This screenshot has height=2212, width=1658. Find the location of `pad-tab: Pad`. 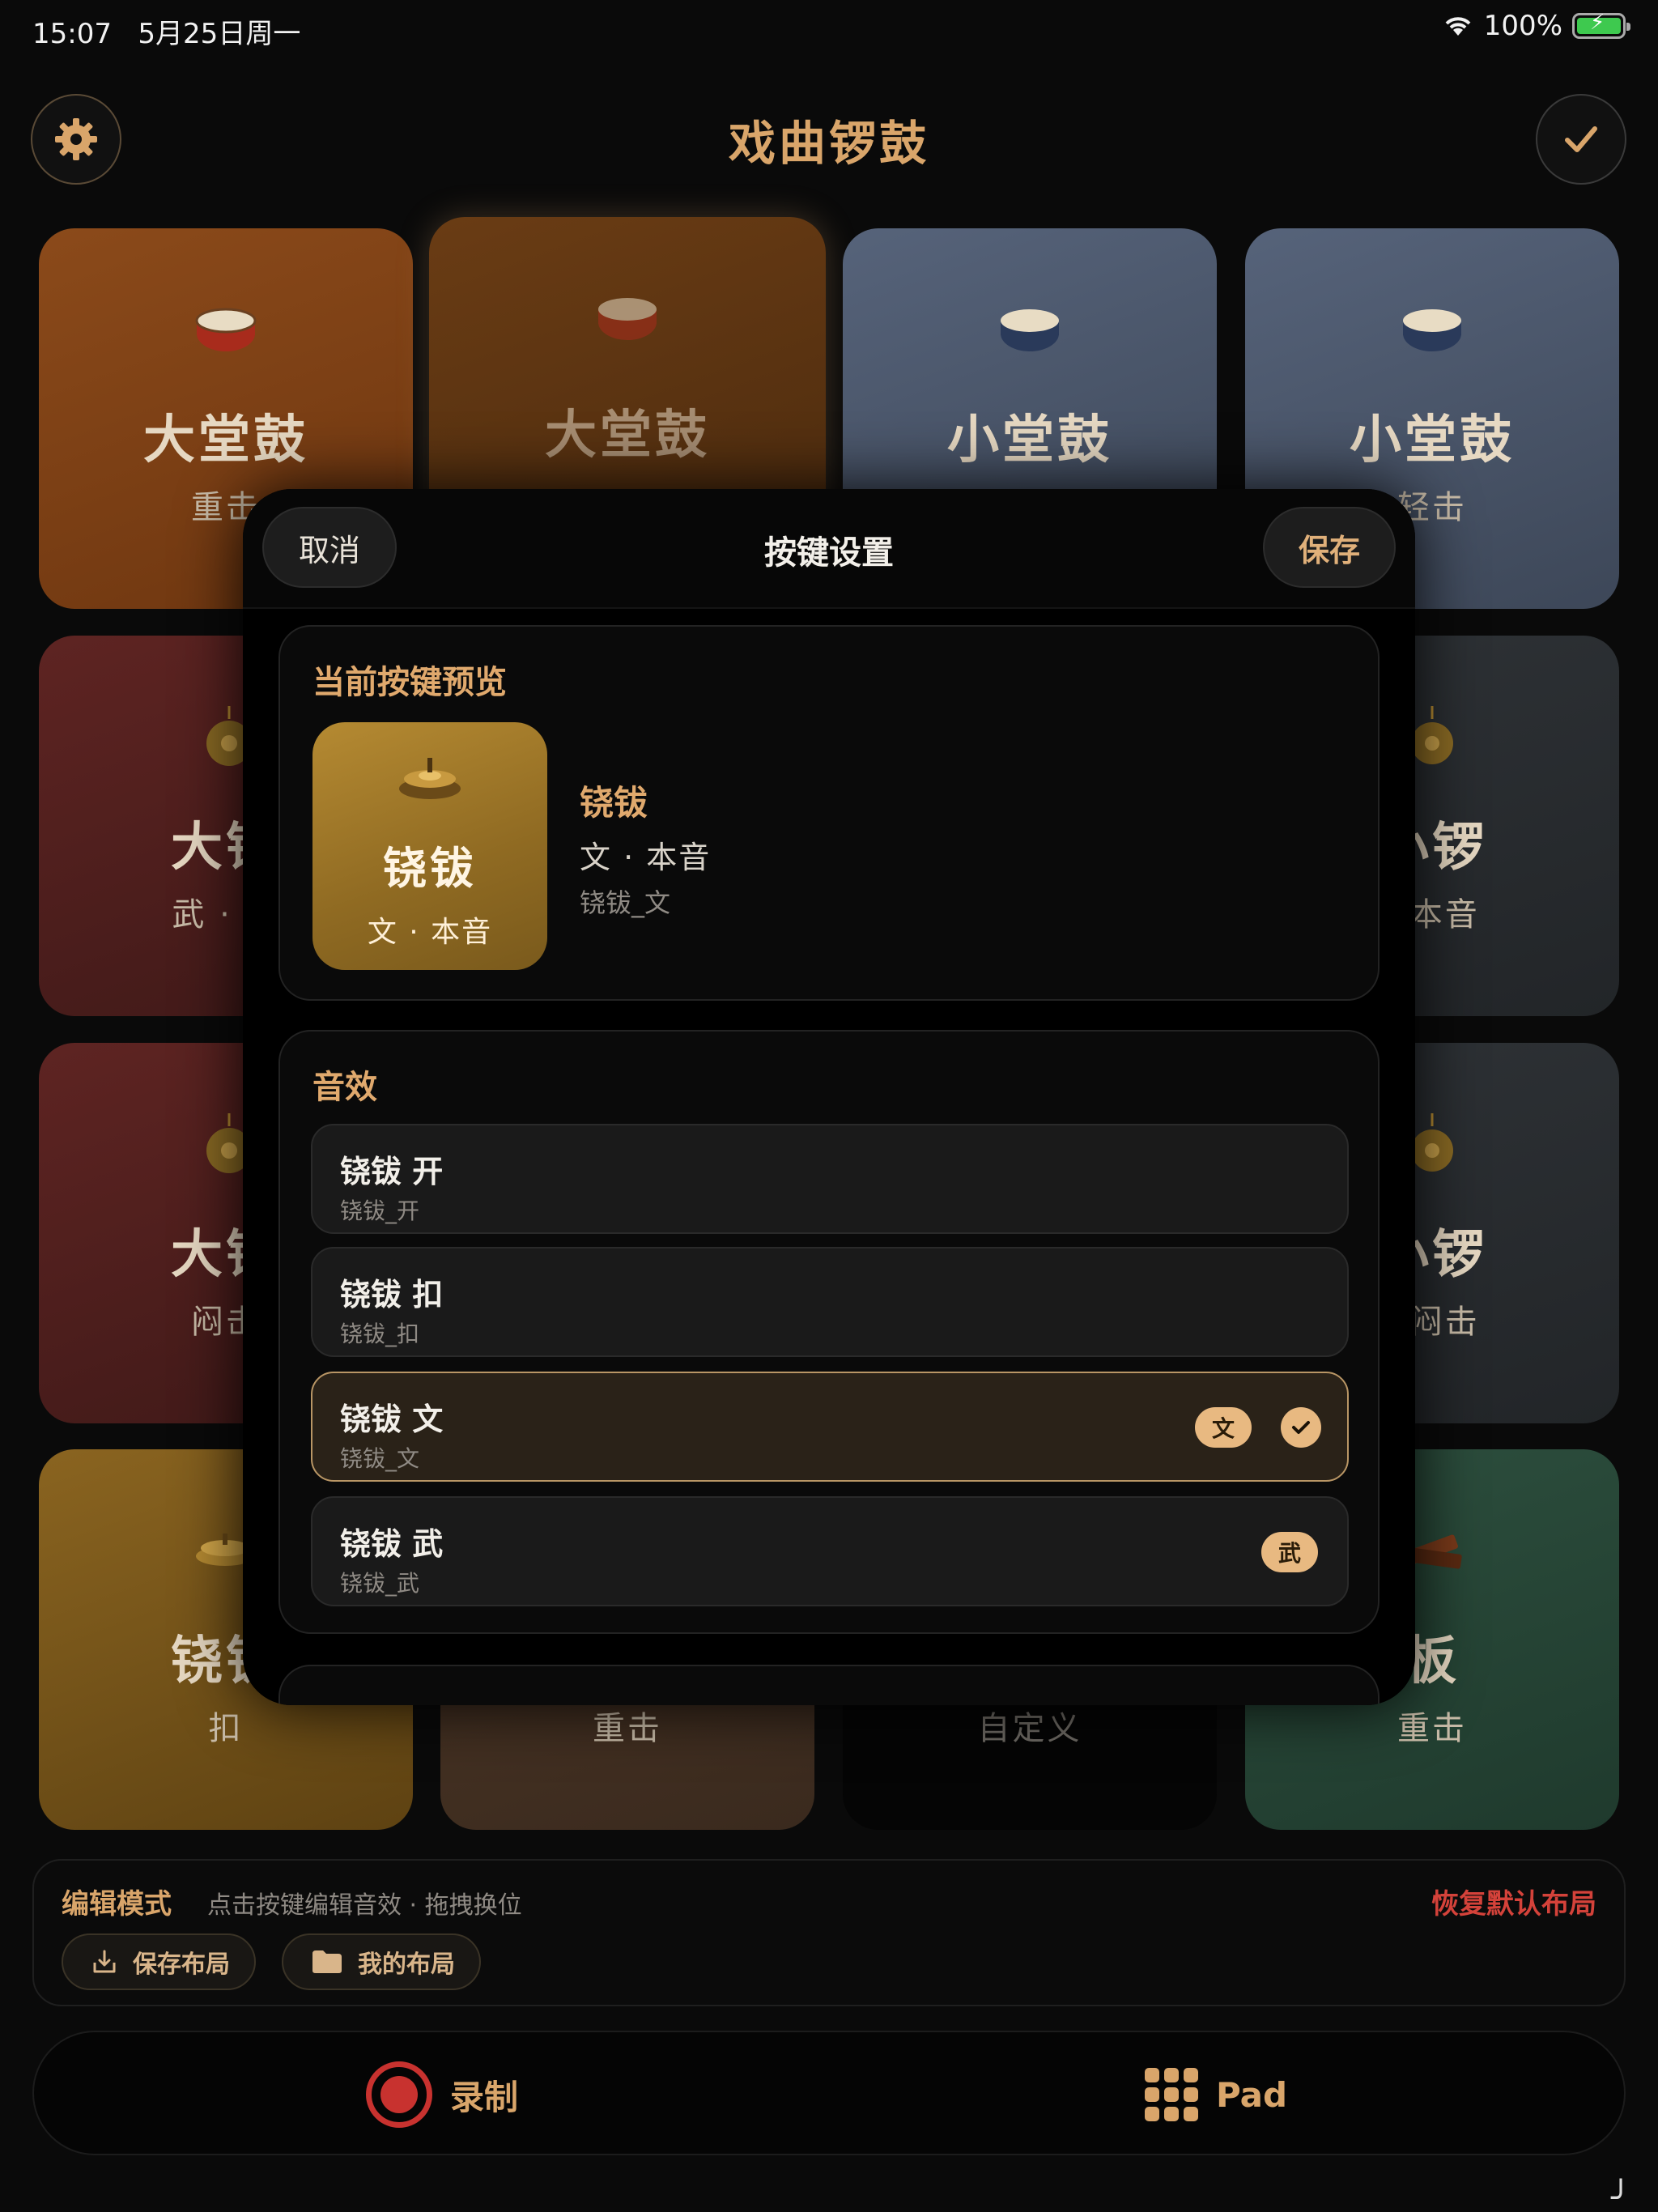

pad-tab: Pad is located at coordinates (1216, 2095).